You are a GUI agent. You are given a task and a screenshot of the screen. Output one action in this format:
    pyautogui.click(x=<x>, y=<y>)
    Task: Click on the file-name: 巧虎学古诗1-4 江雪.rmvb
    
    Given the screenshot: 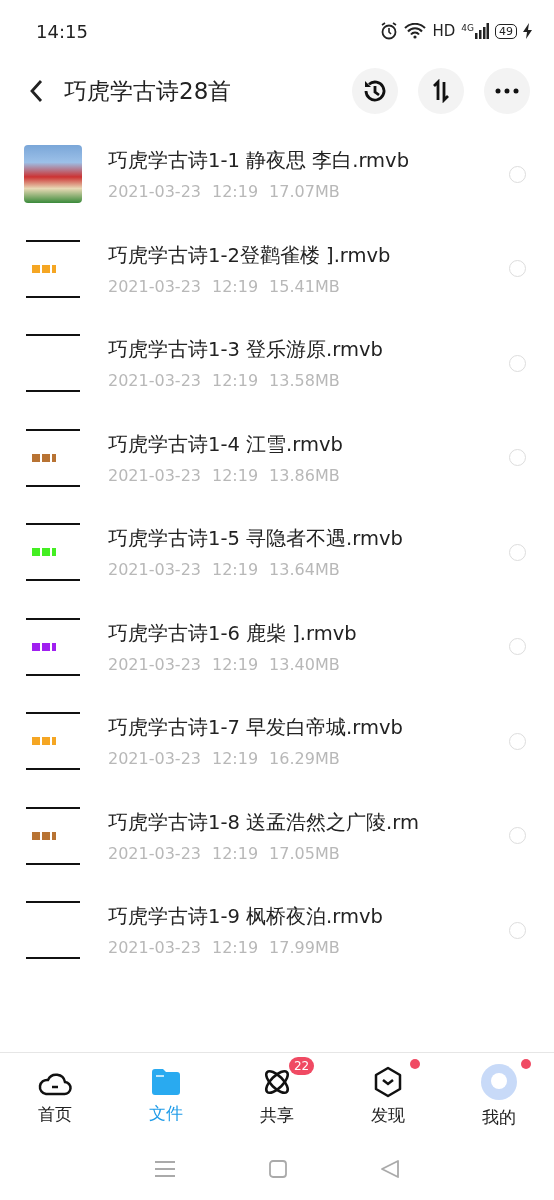 What is the action you would take?
    pyautogui.click(x=226, y=444)
    